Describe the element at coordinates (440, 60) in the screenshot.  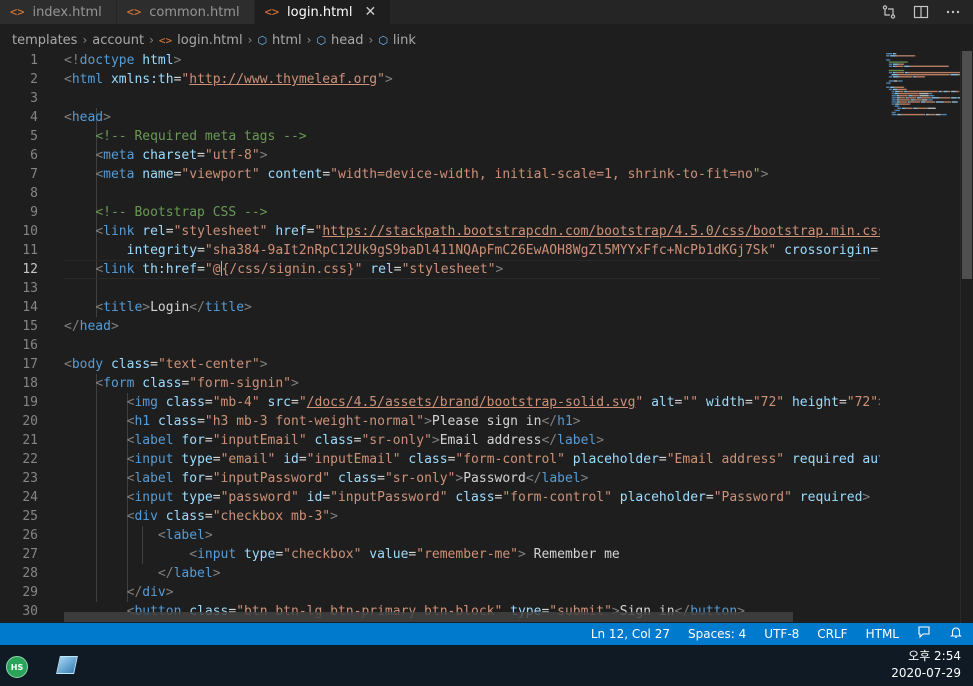
I see `code-line: 1 <!doctype html>` at that location.